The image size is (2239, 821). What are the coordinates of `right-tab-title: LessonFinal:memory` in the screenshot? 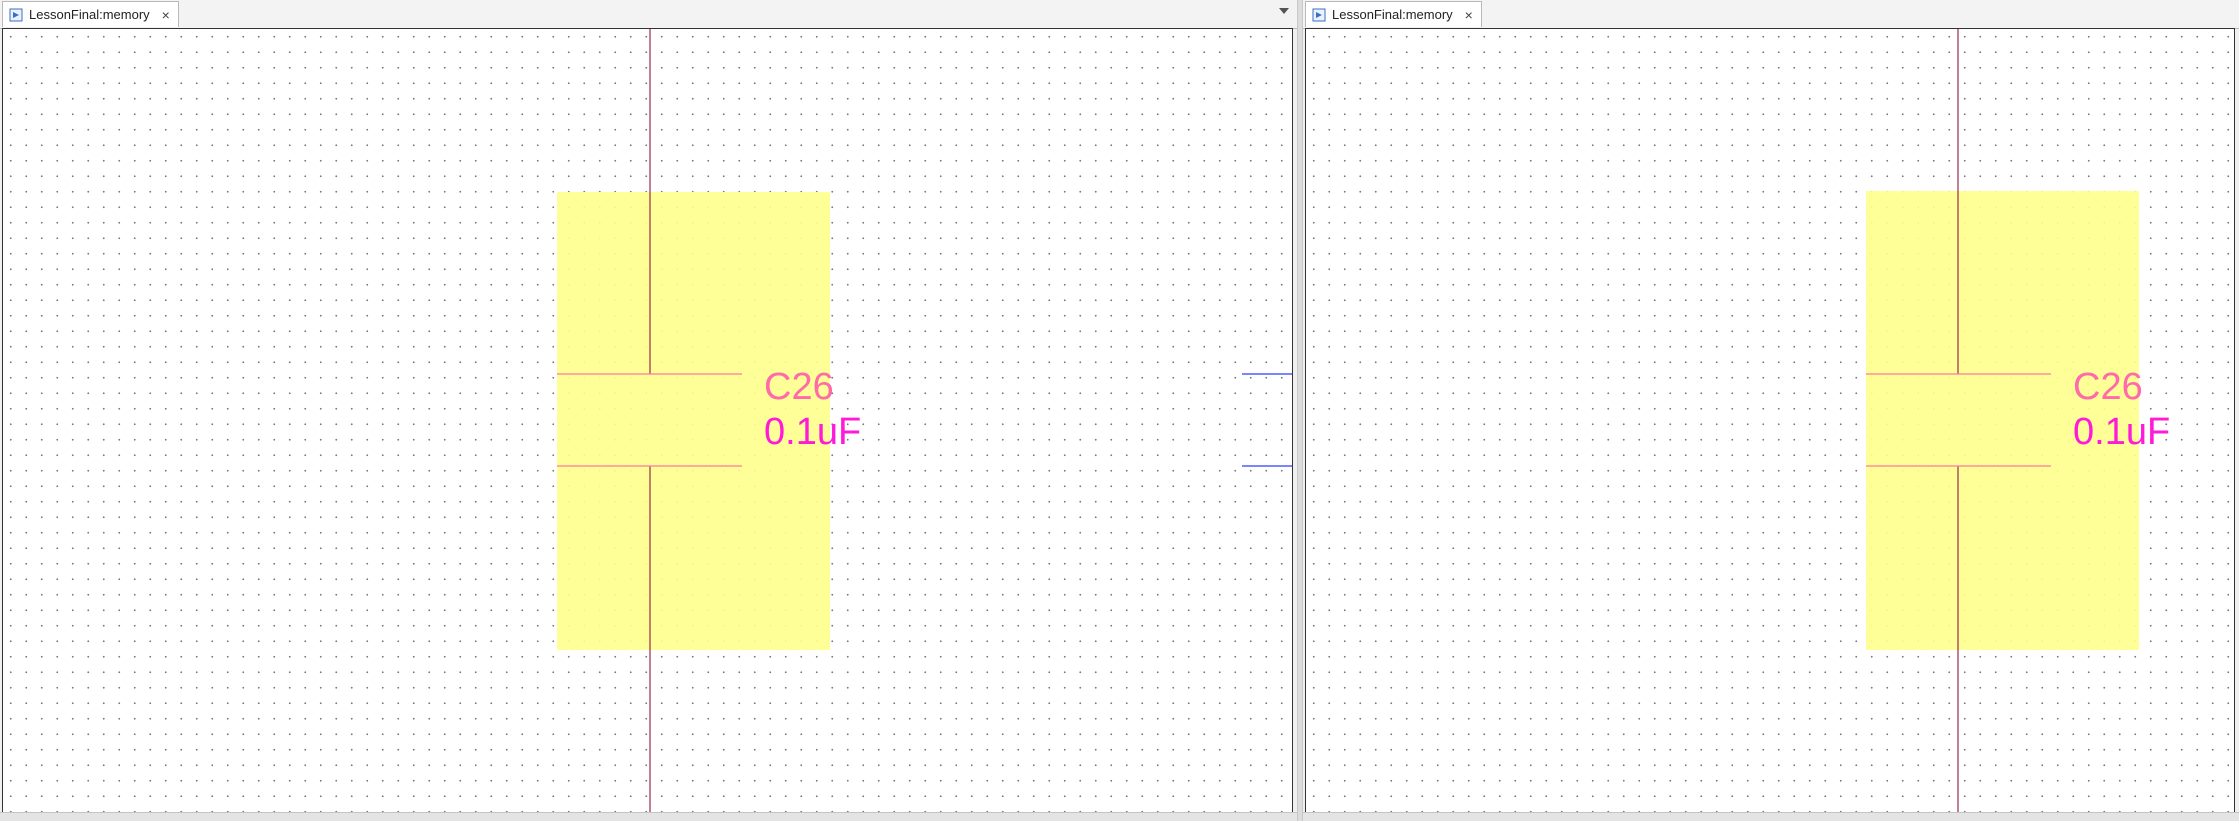 It's located at (1392, 14).